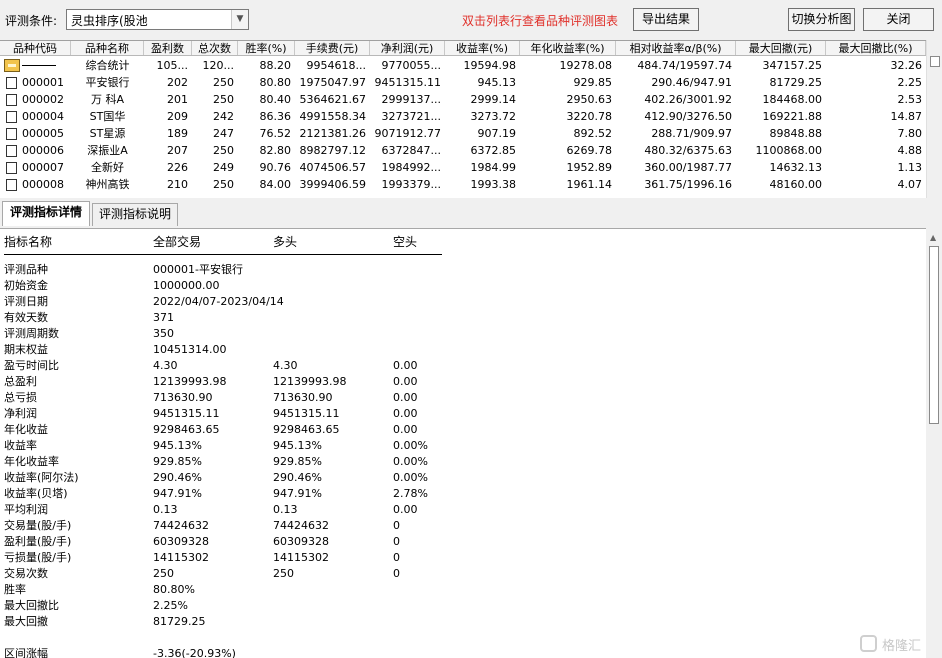  What do you see at coordinates (135, 214) in the screenshot?
I see `tab-metric-description: 评测指标说明` at bounding box center [135, 214].